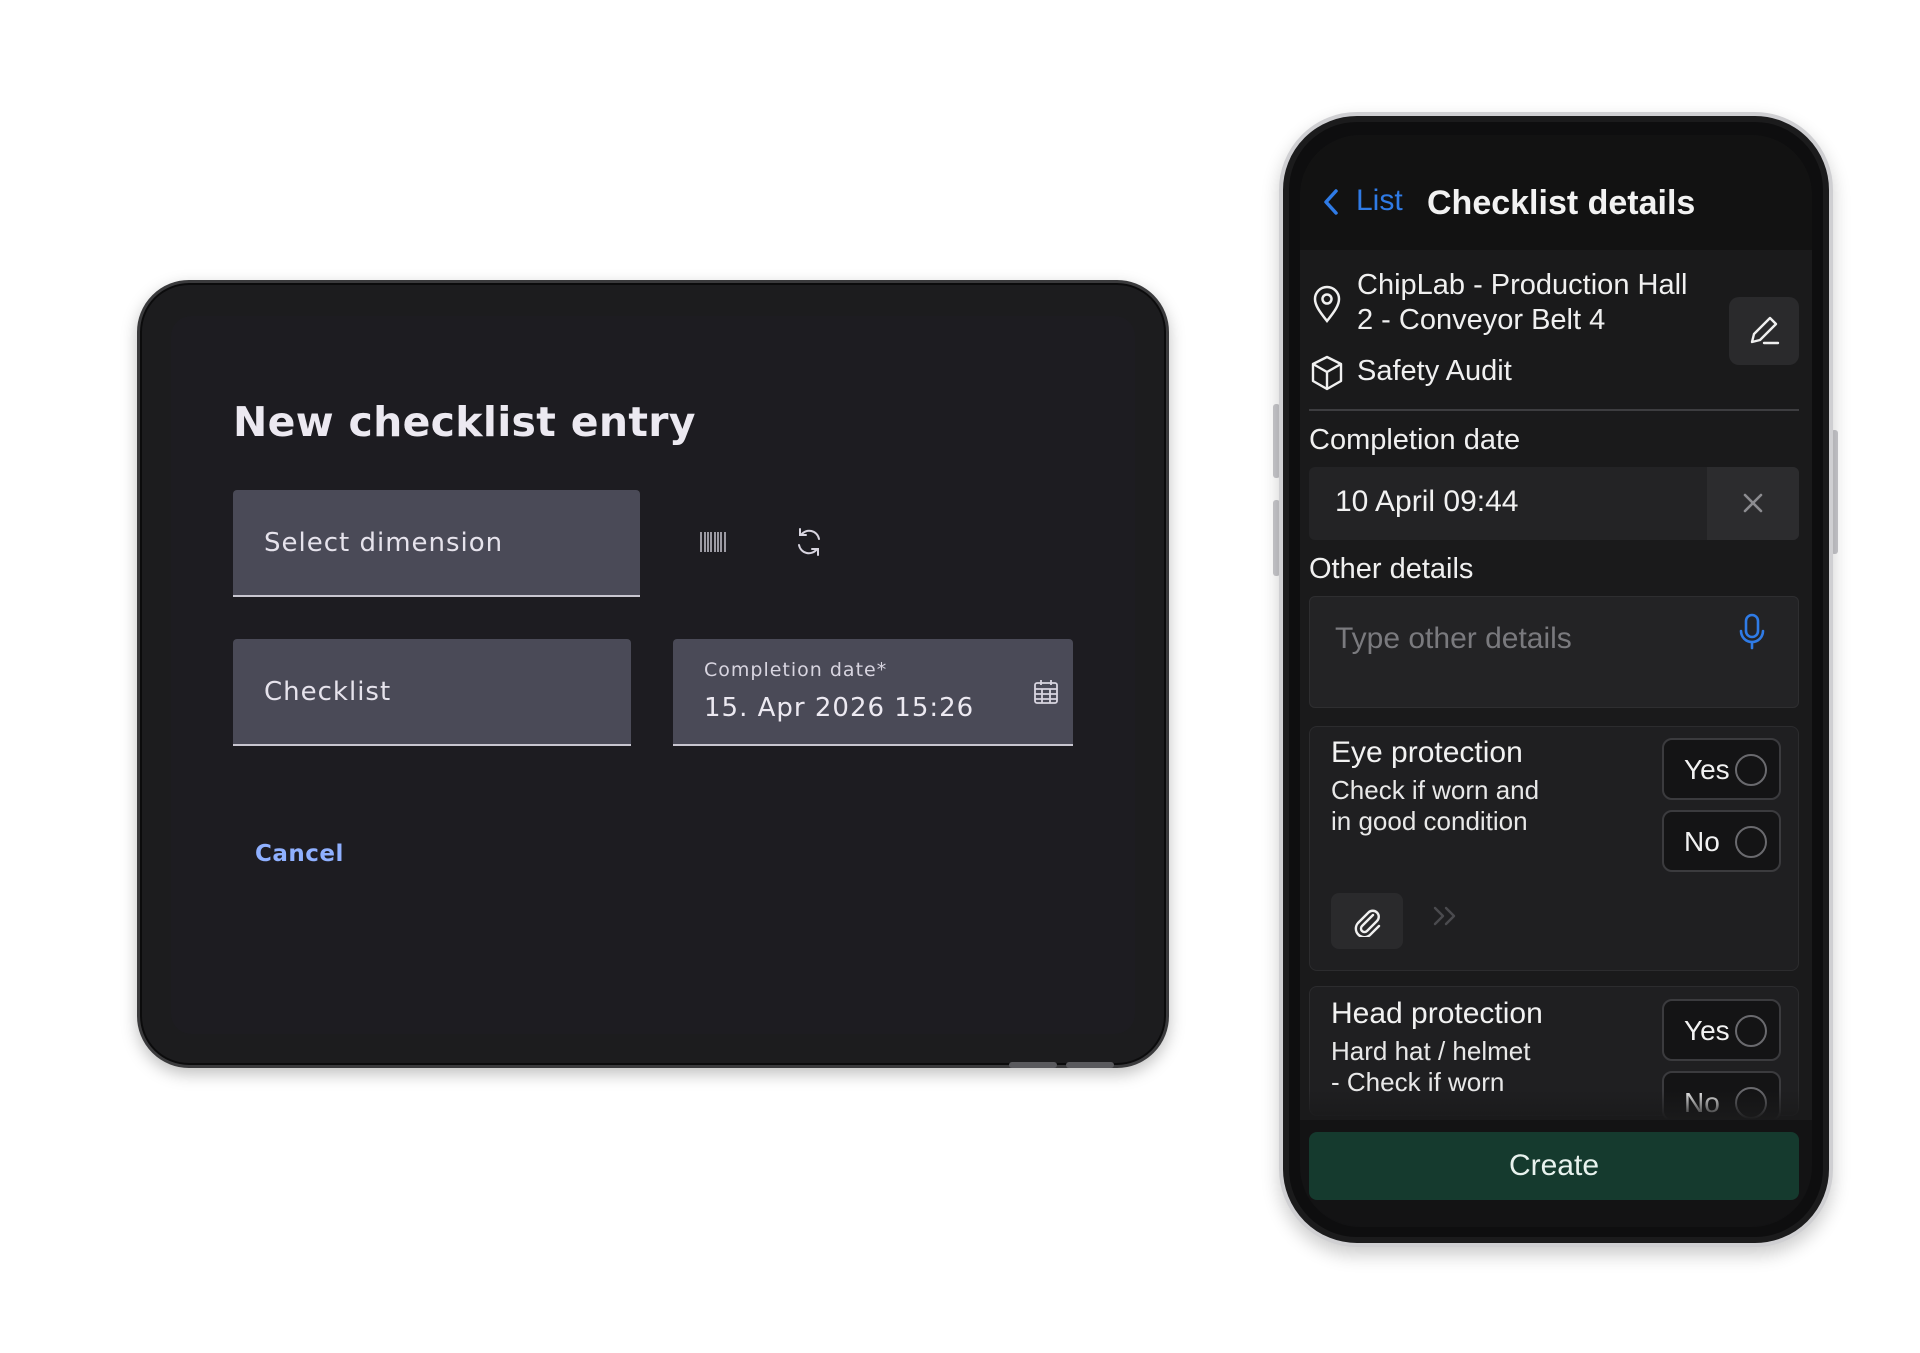  What do you see at coordinates (839, 708) in the screenshot?
I see `completion-date-value: 15. Apr 2026 15:26` at bounding box center [839, 708].